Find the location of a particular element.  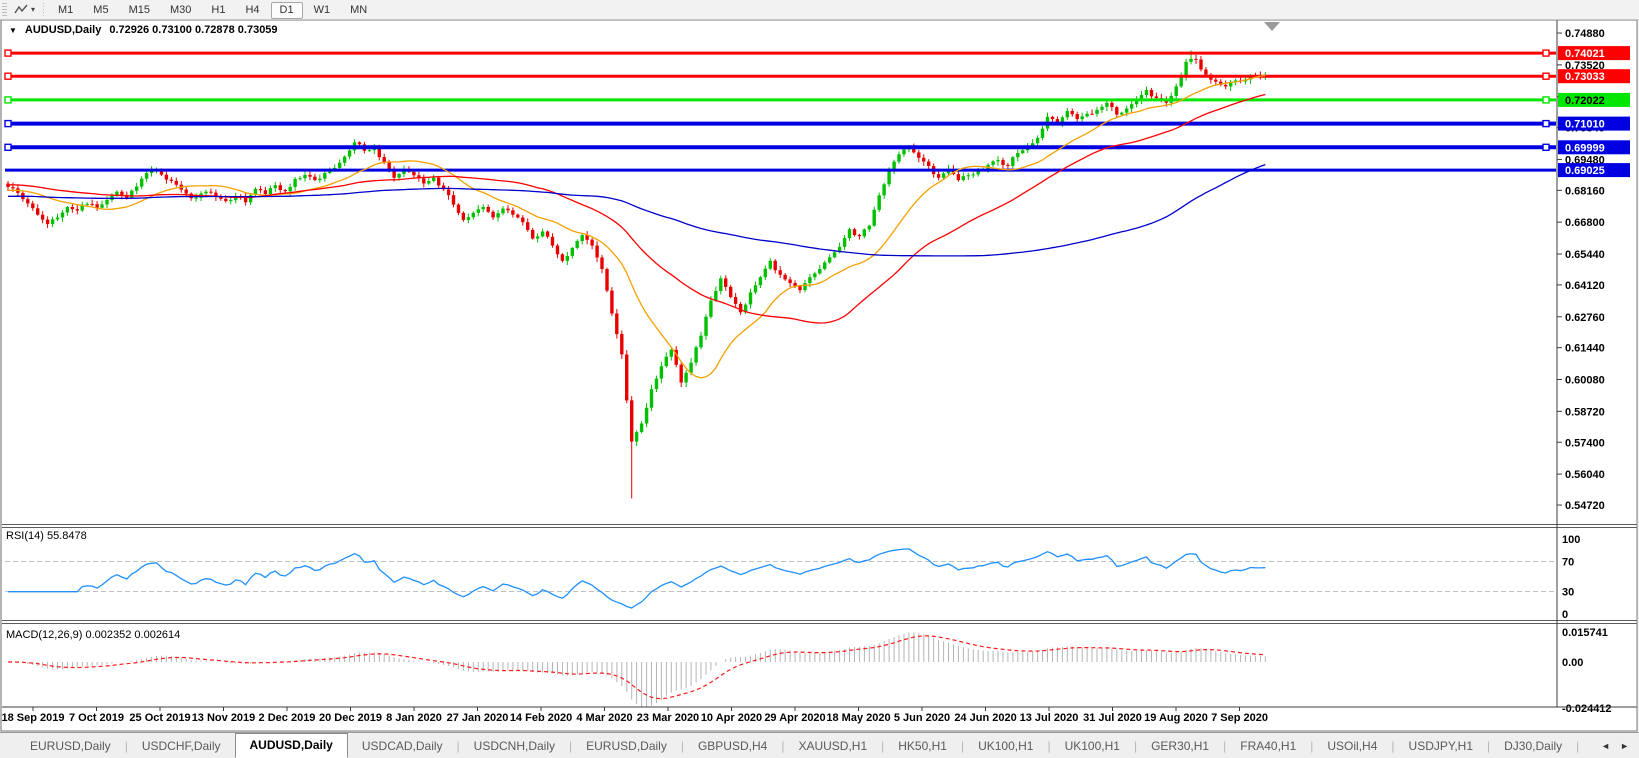

price-line-badge-label: 0.74021 is located at coordinates (1585, 54).